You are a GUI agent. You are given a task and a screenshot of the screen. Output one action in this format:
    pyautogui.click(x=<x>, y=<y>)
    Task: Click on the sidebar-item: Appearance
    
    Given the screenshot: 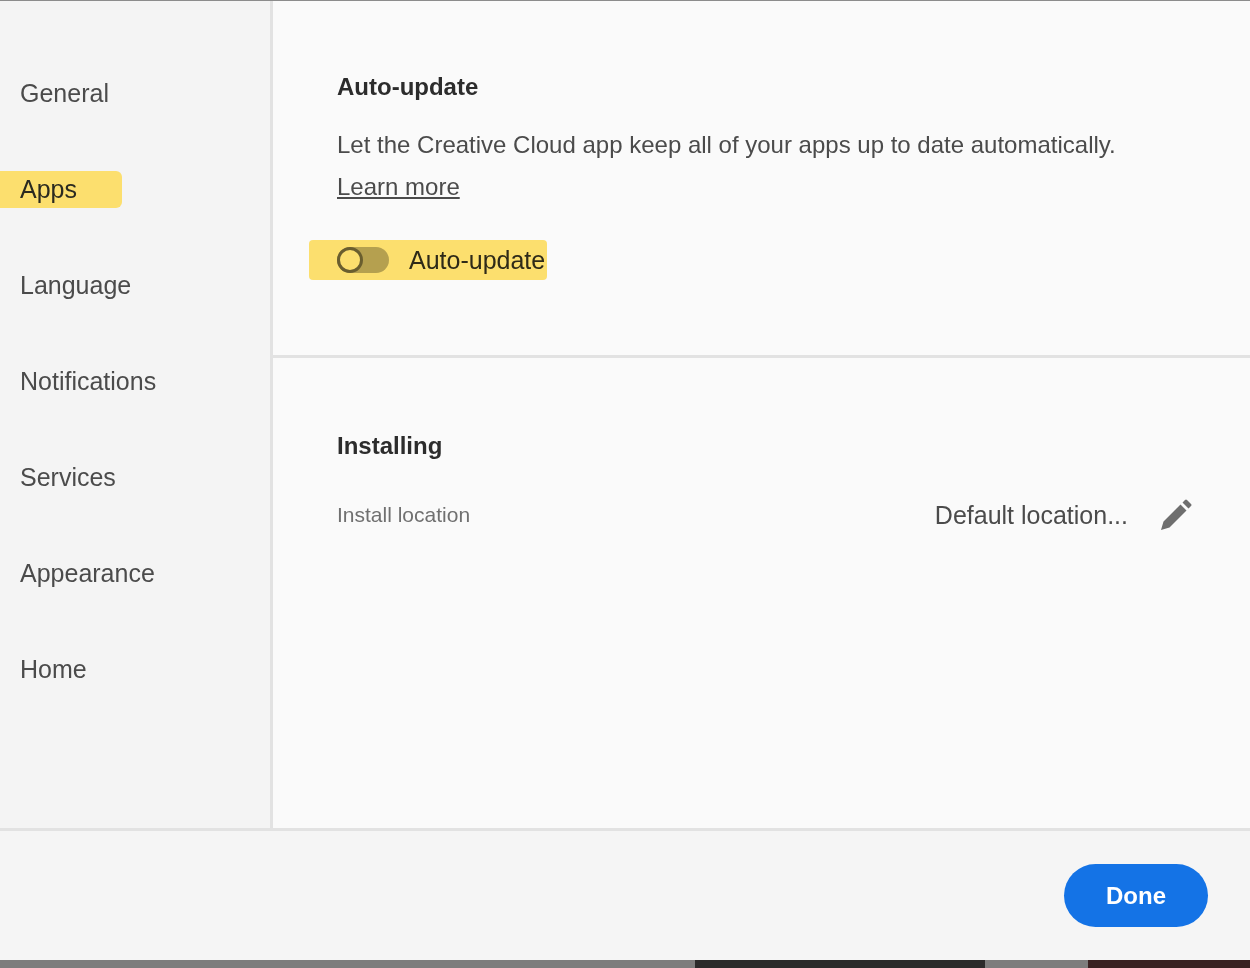 What is the action you would take?
    pyautogui.click(x=100, y=573)
    